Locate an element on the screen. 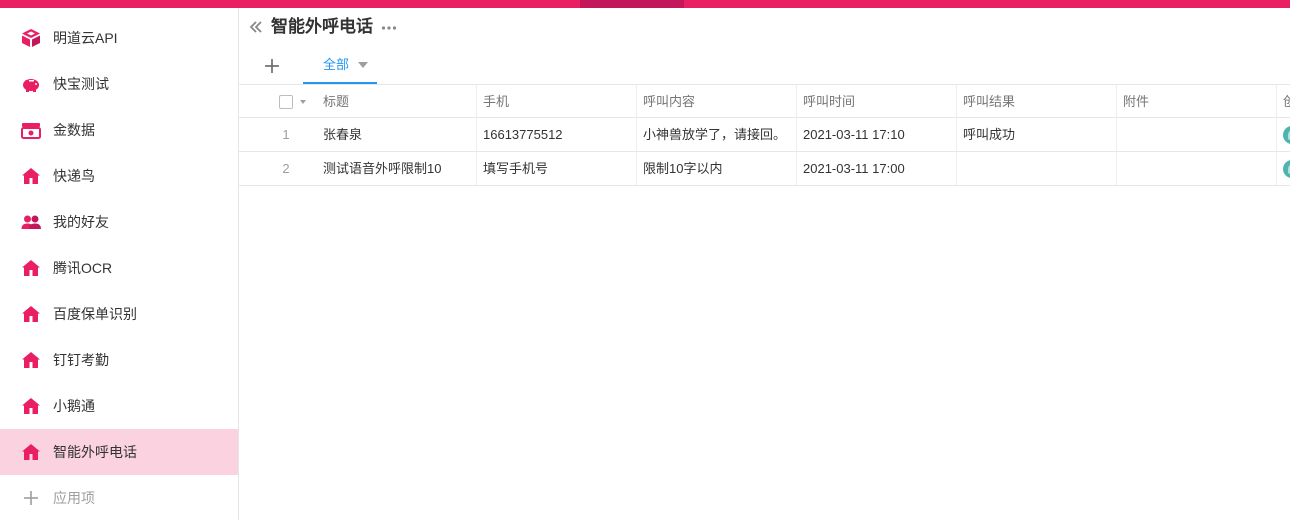 The image size is (1290, 520). select-all-checkbox is located at coordinates (286, 102).